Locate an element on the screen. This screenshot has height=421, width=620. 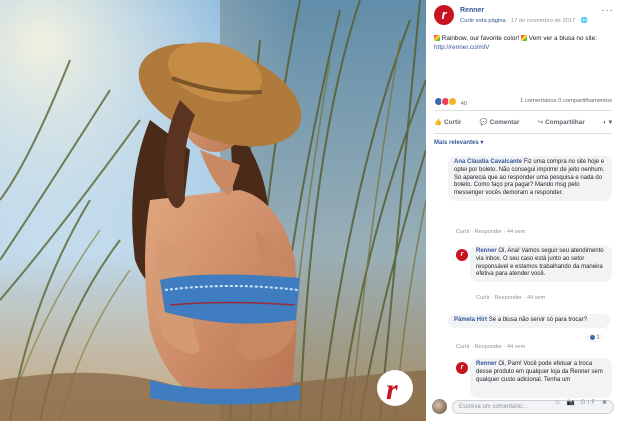
more-options-icon: ··· is located at coordinates (607, 10).